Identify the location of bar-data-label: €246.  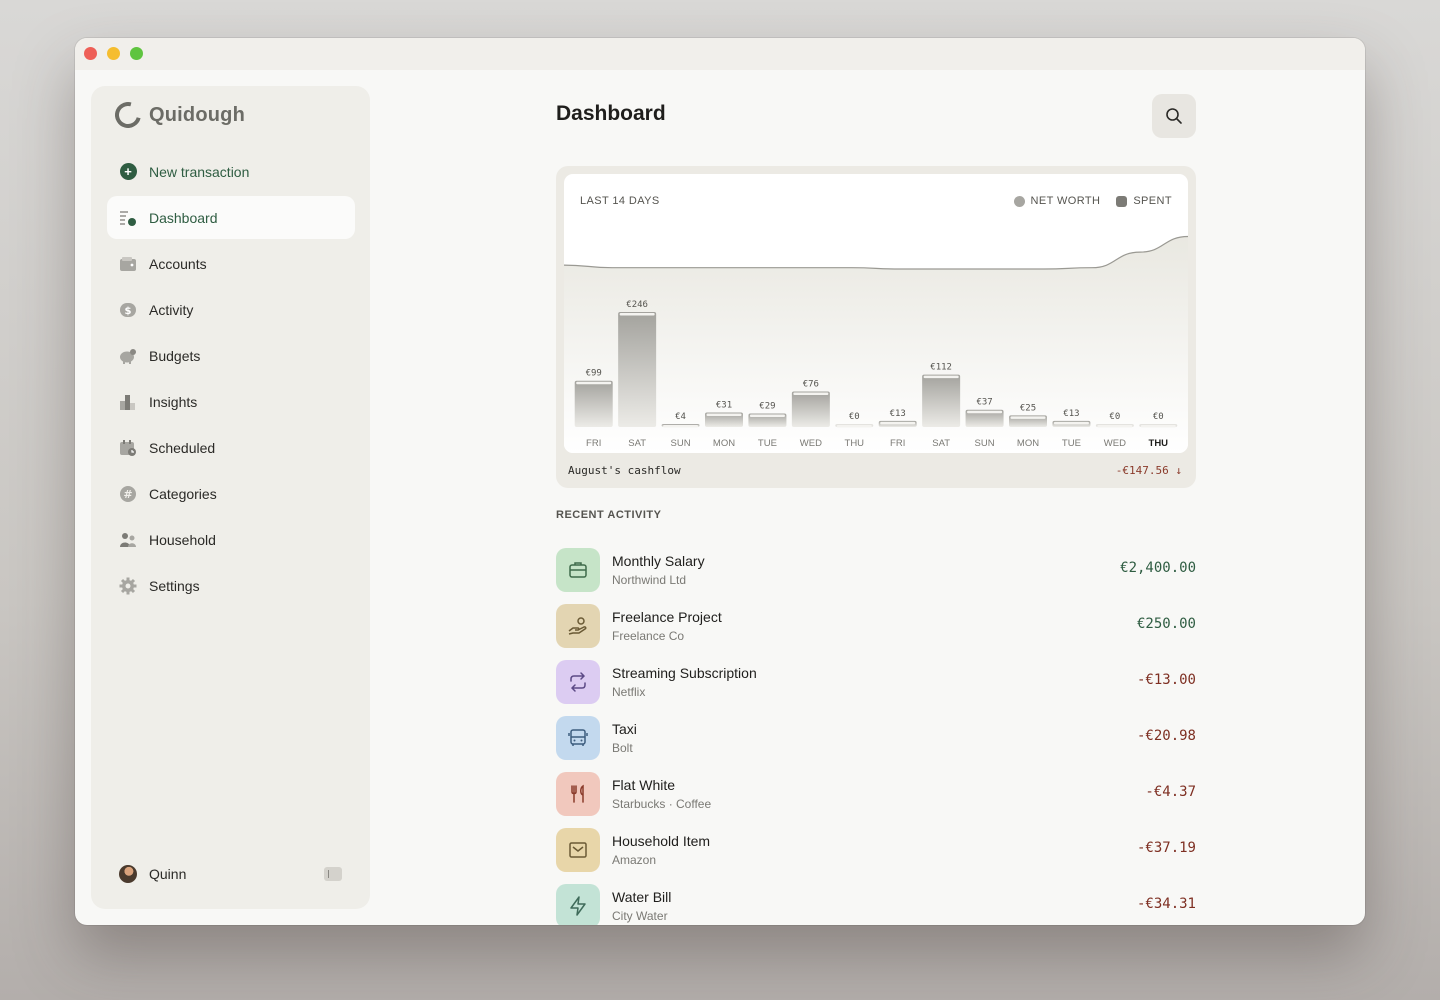
(637, 305).